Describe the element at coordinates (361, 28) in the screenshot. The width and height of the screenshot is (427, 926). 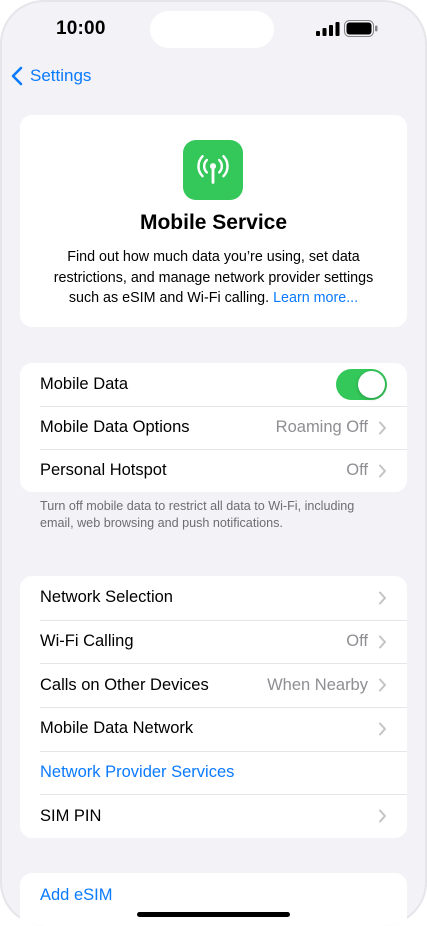
I see `battery-icon` at that location.